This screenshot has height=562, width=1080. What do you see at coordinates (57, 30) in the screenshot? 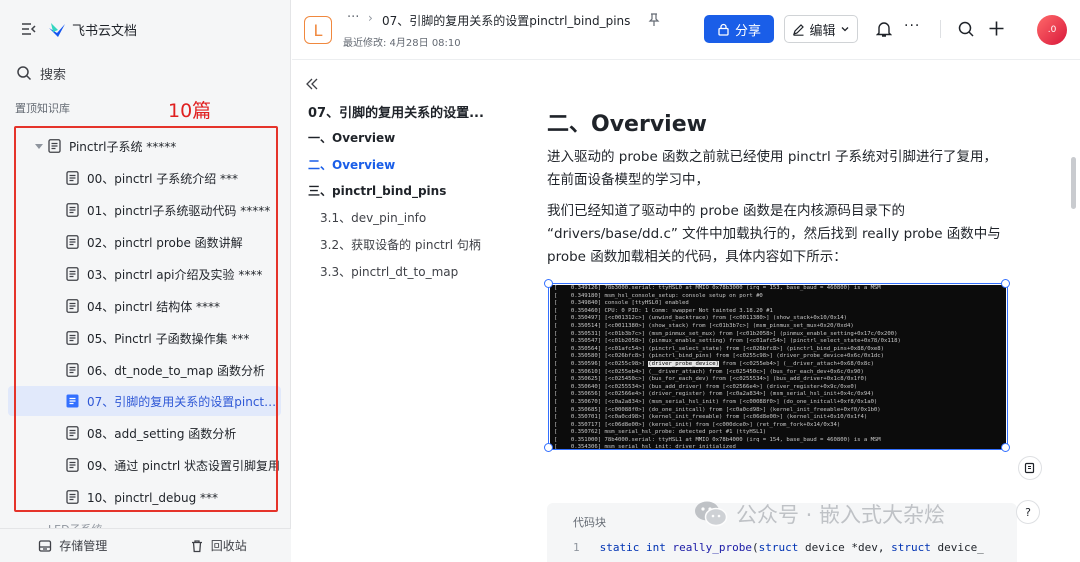
I see `feishu-logo-icon` at bounding box center [57, 30].